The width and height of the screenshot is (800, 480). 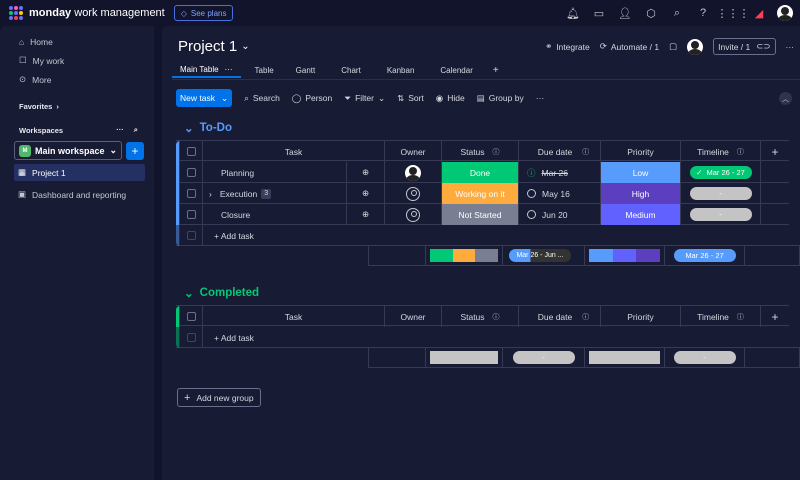 I want to click on new-task-button: New task ⌄, so click(x=204, y=98).